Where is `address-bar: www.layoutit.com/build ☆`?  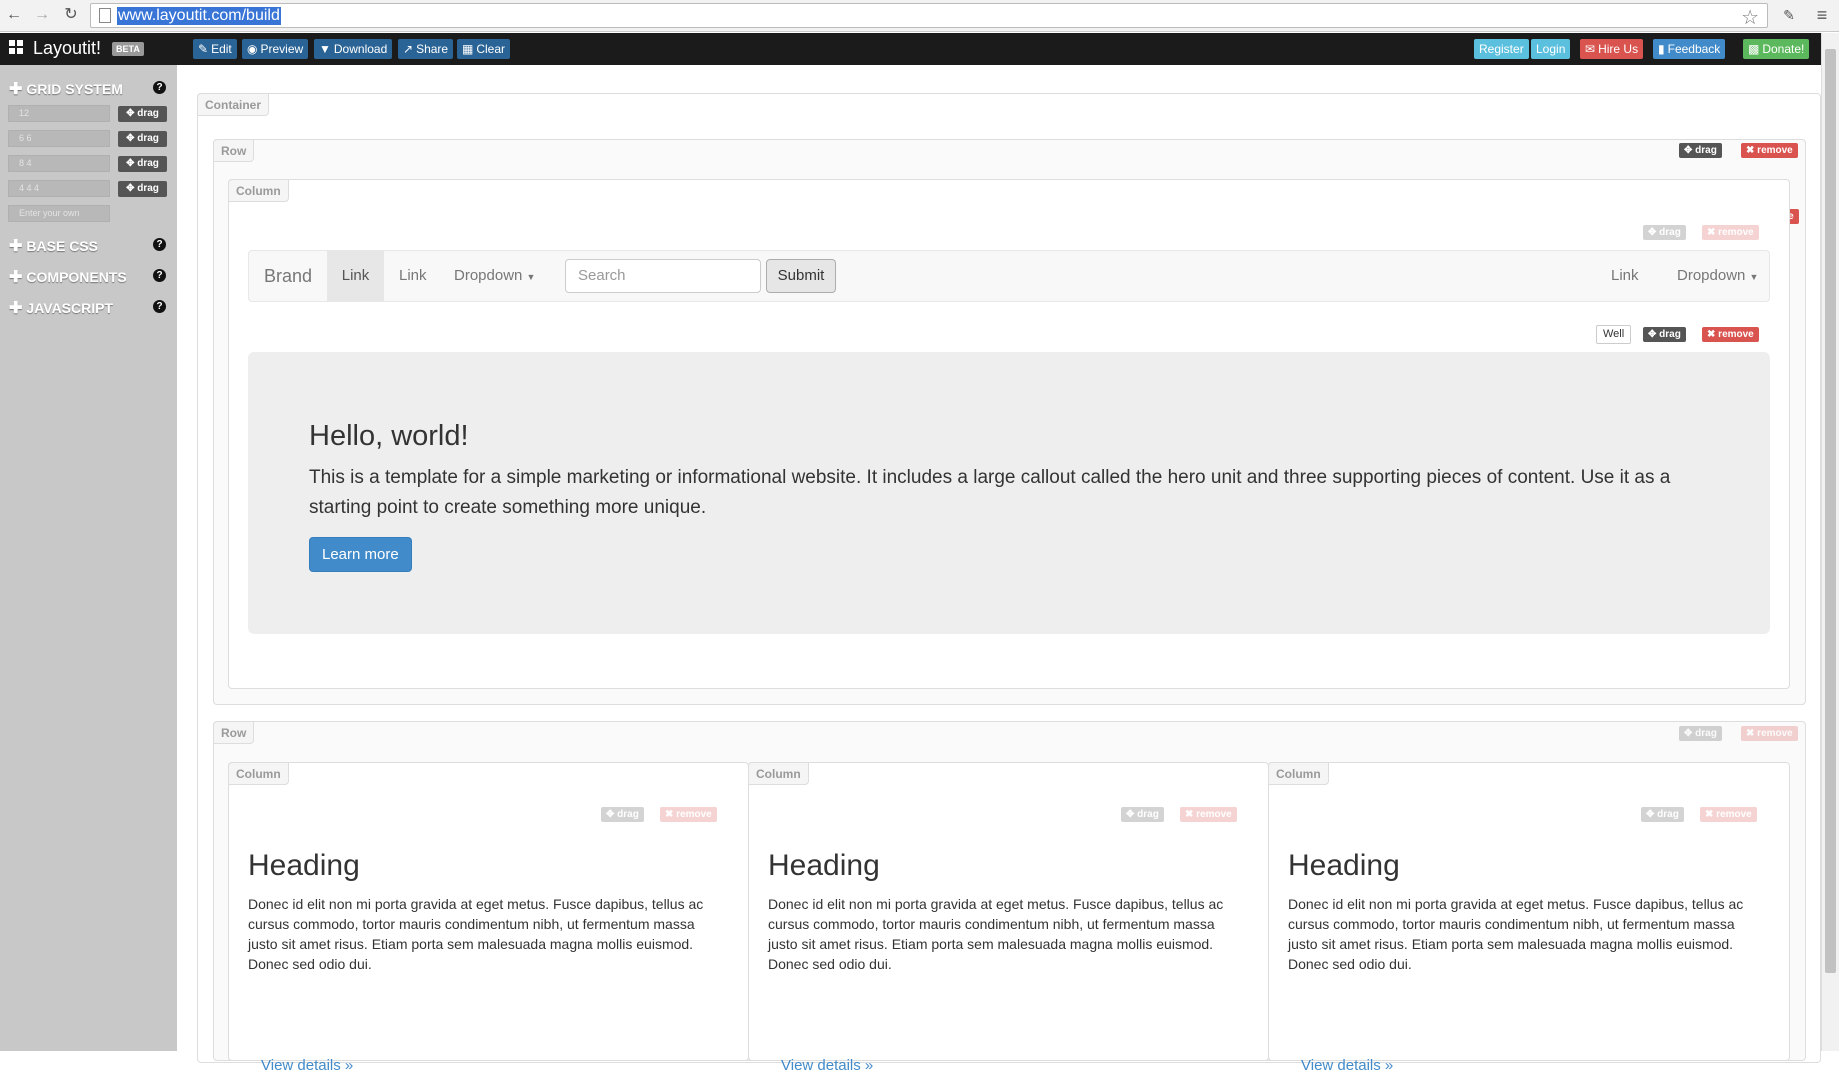 address-bar: www.layoutit.com/build ☆ is located at coordinates (929, 16).